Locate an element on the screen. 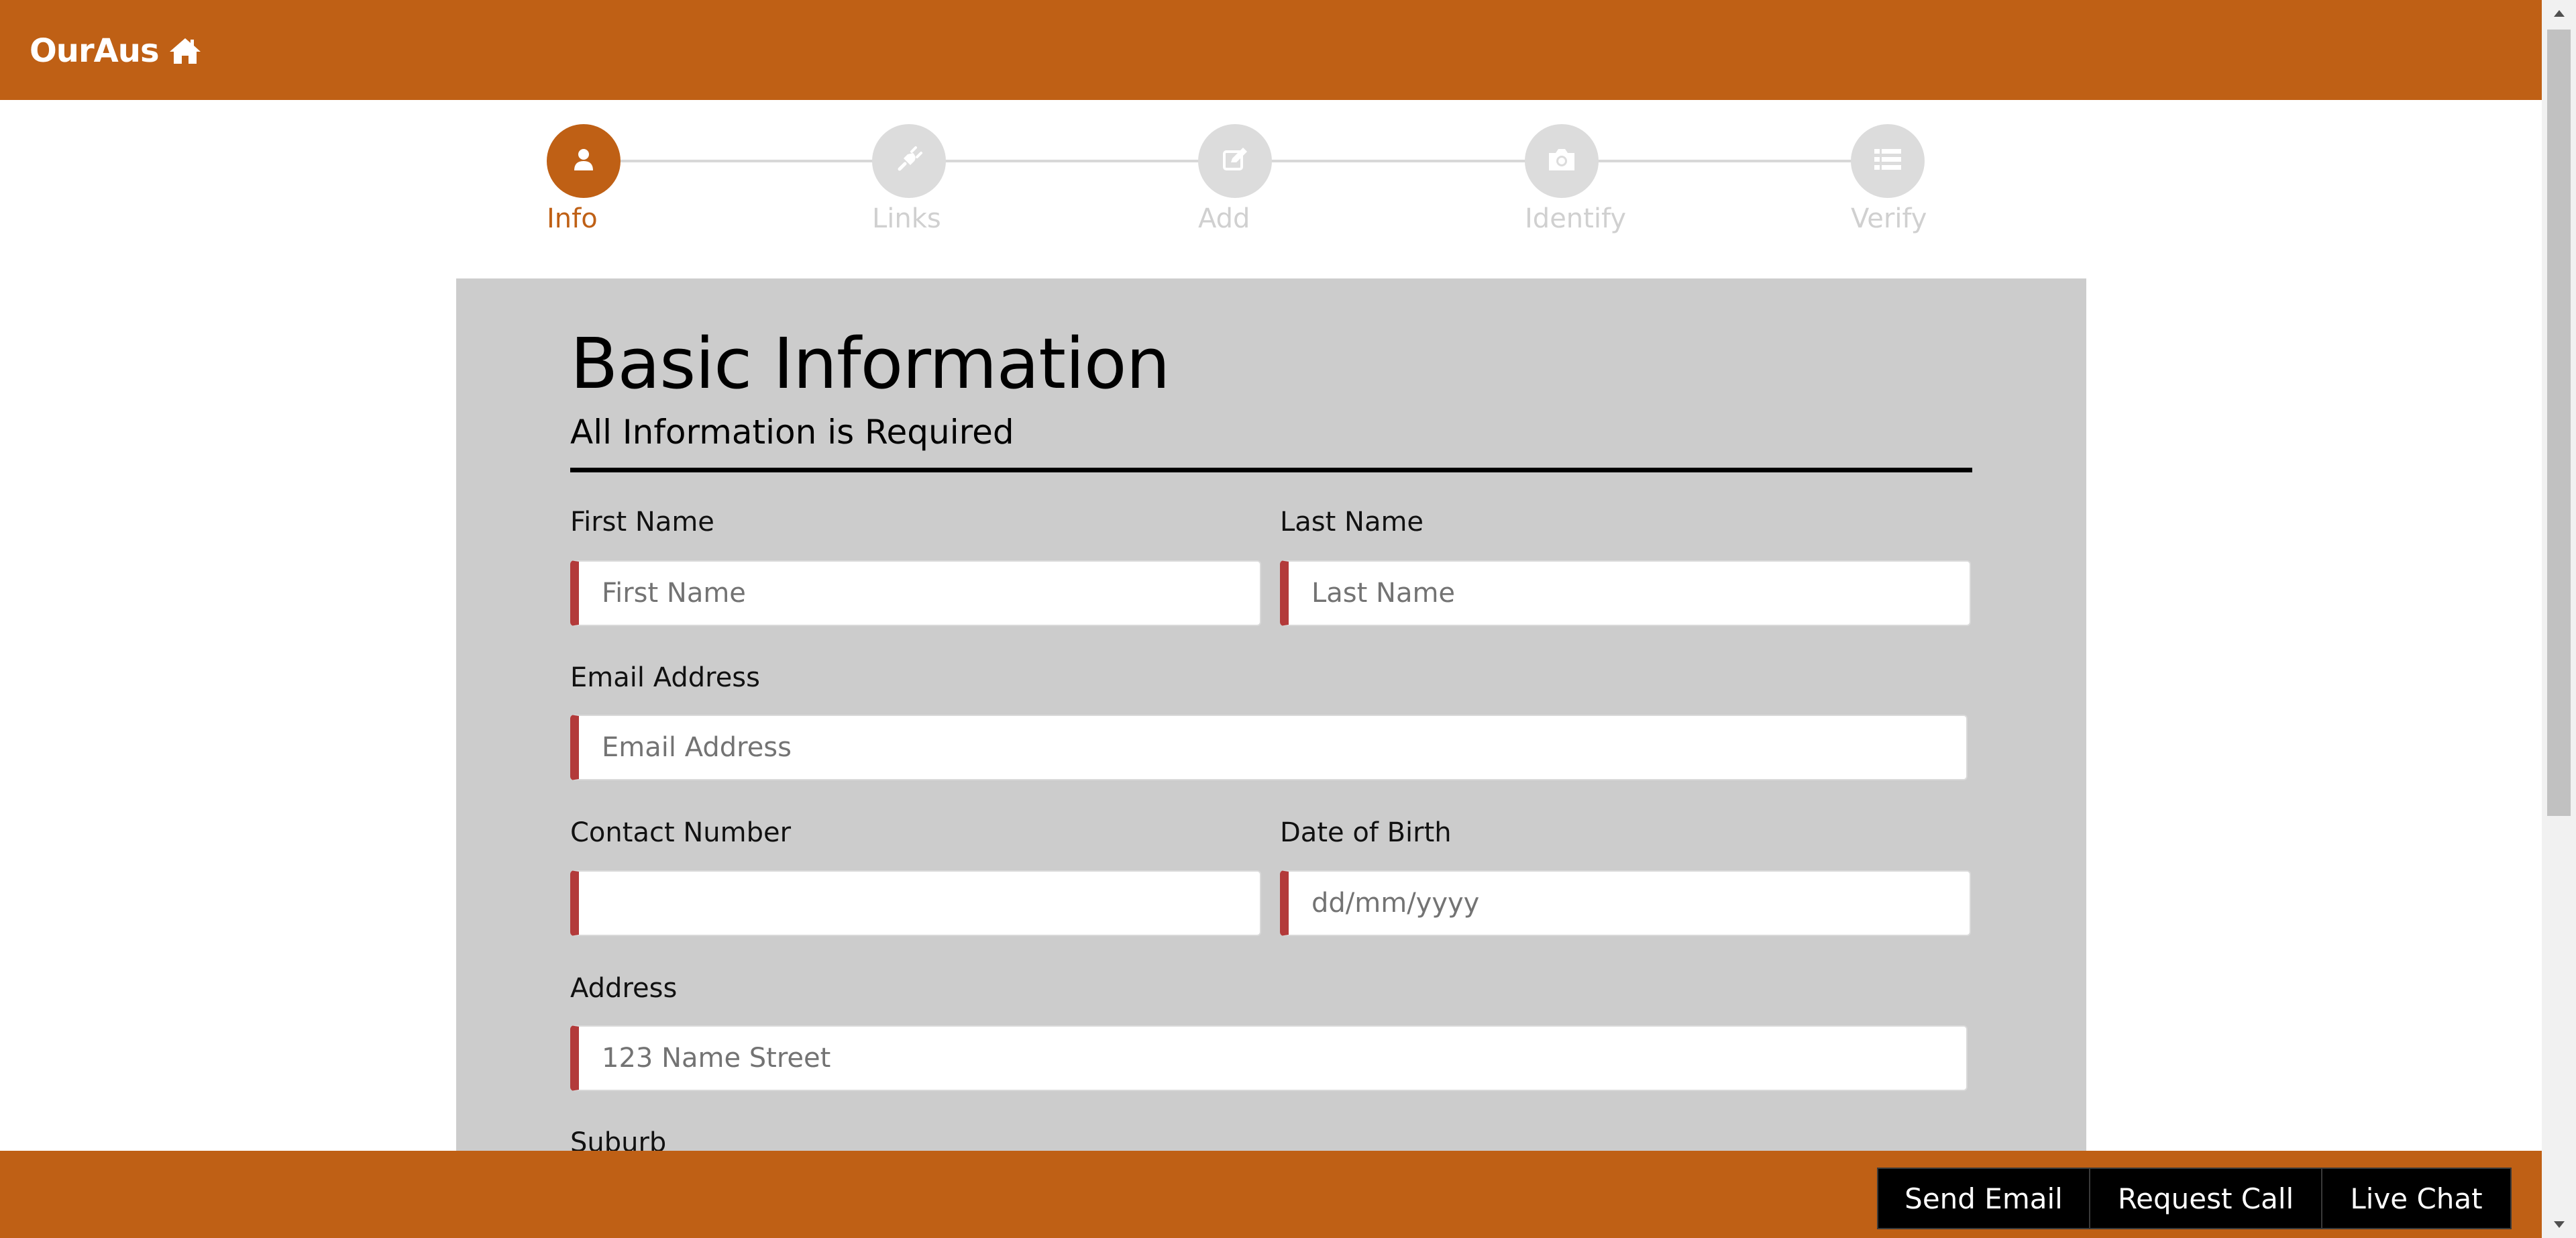 Image resolution: width=2576 pixels, height=1238 pixels. vertical-scrollbar is located at coordinates (2559, 619).